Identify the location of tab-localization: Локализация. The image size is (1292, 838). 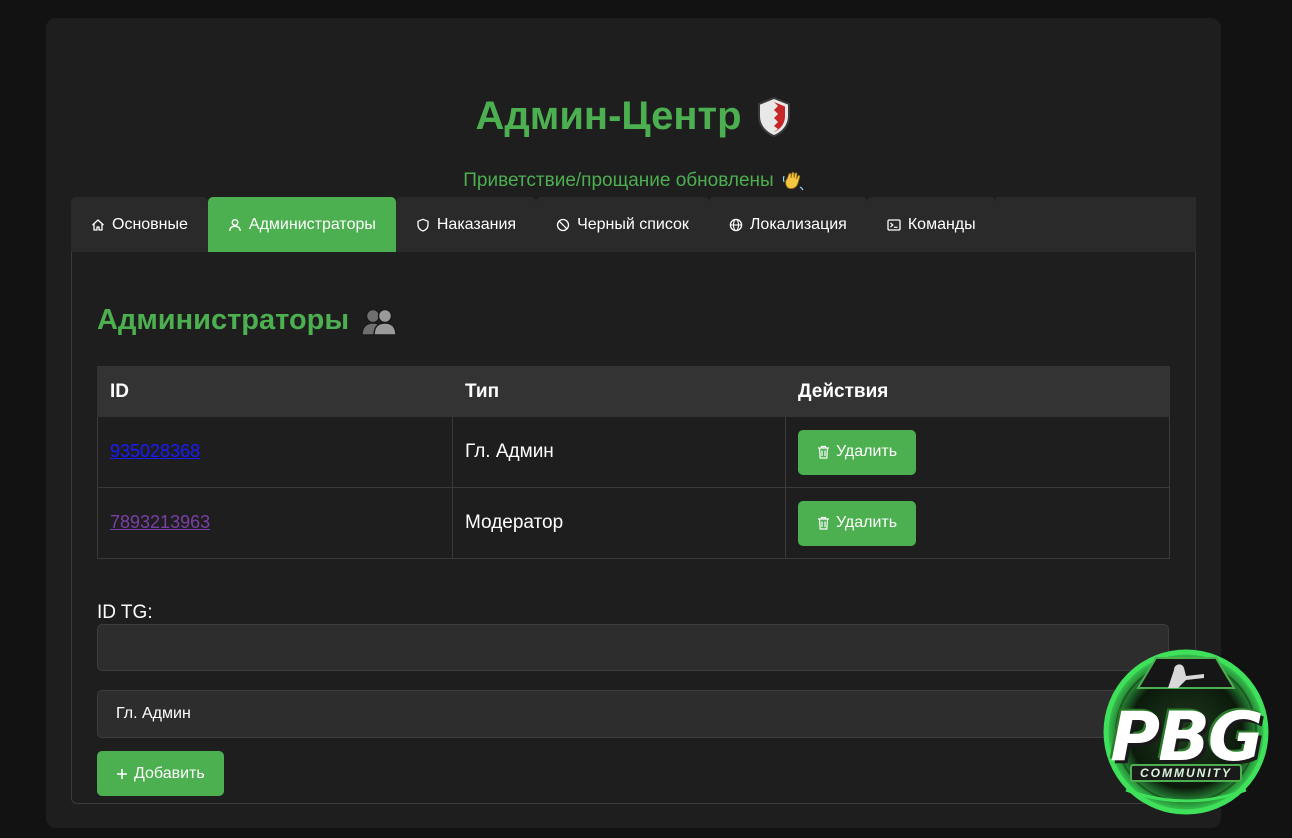
(787, 224).